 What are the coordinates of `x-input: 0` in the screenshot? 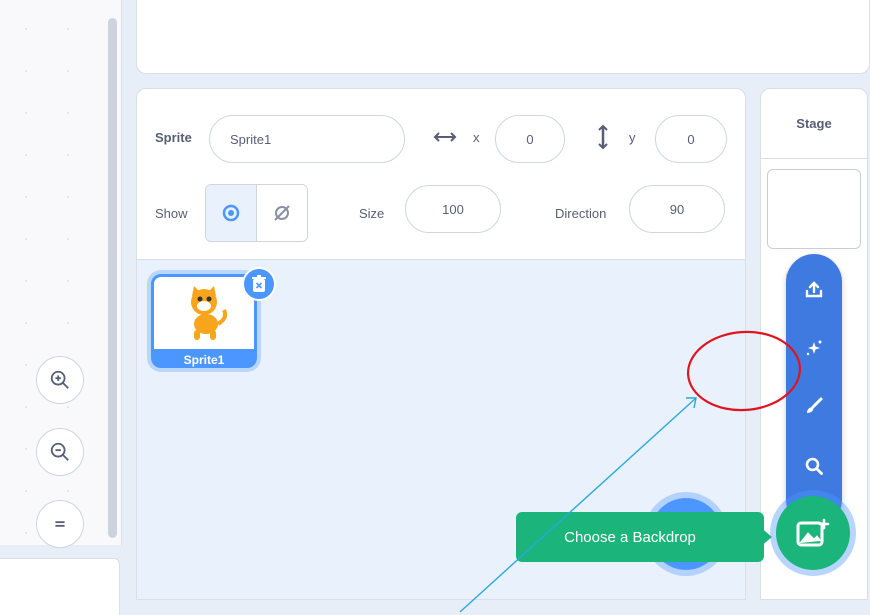 It's located at (530, 139).